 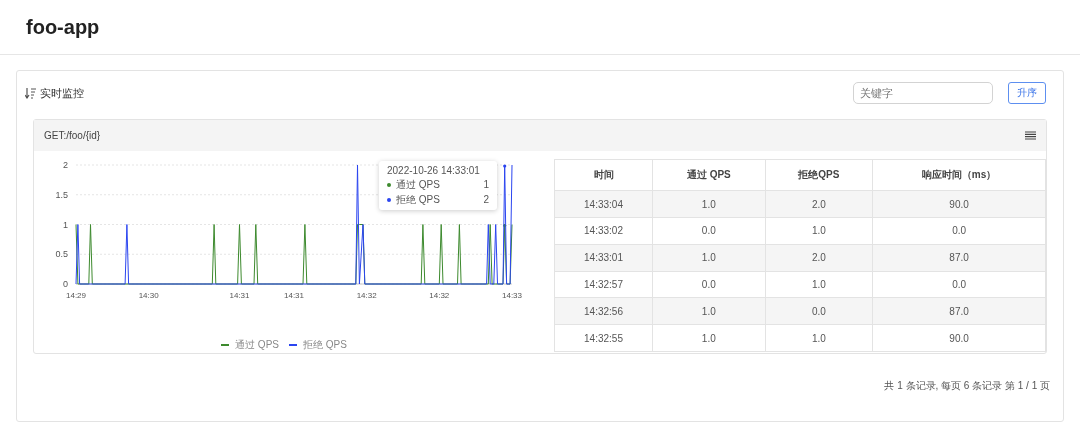 What do you see at coordinates (603, 258) in the screenshot?
I see `table-cell: 14:33:01` at bounding box center [603, 258].